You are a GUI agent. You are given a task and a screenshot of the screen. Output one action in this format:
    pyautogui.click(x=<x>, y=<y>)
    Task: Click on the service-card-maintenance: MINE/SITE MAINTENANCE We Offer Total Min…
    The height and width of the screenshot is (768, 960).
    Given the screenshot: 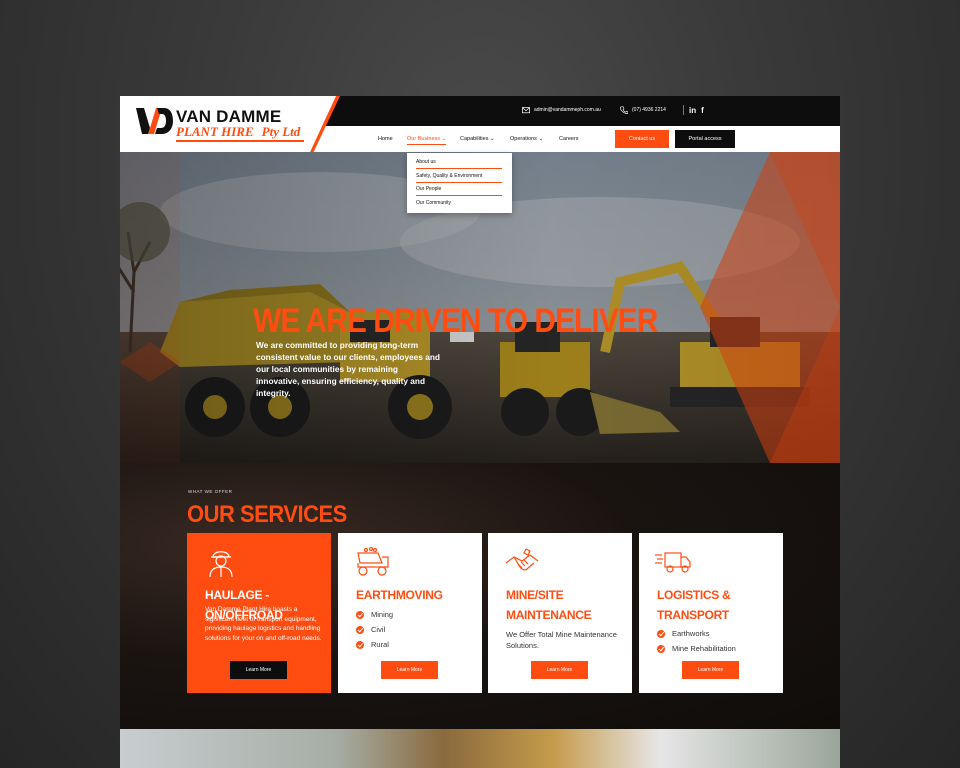 What is the action you would take?
    pyautogui.click(x=560, y=613)
    